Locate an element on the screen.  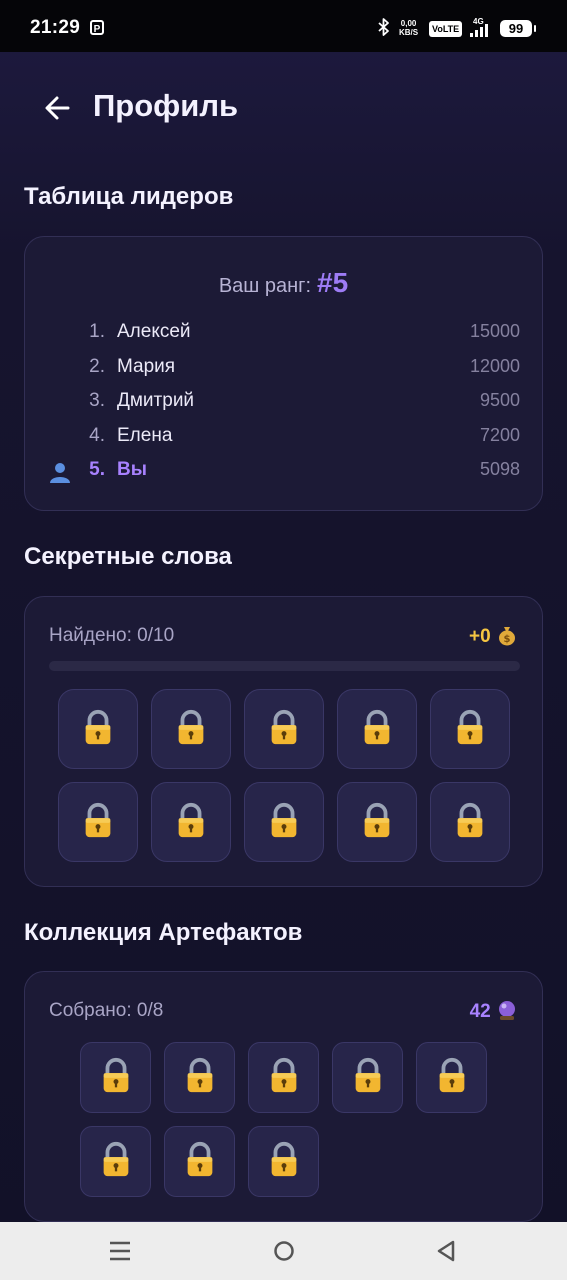
status-bar: 21:29 P 0,00 KB/S VoLTE 4G 99 is located at coordinates (283, 26).